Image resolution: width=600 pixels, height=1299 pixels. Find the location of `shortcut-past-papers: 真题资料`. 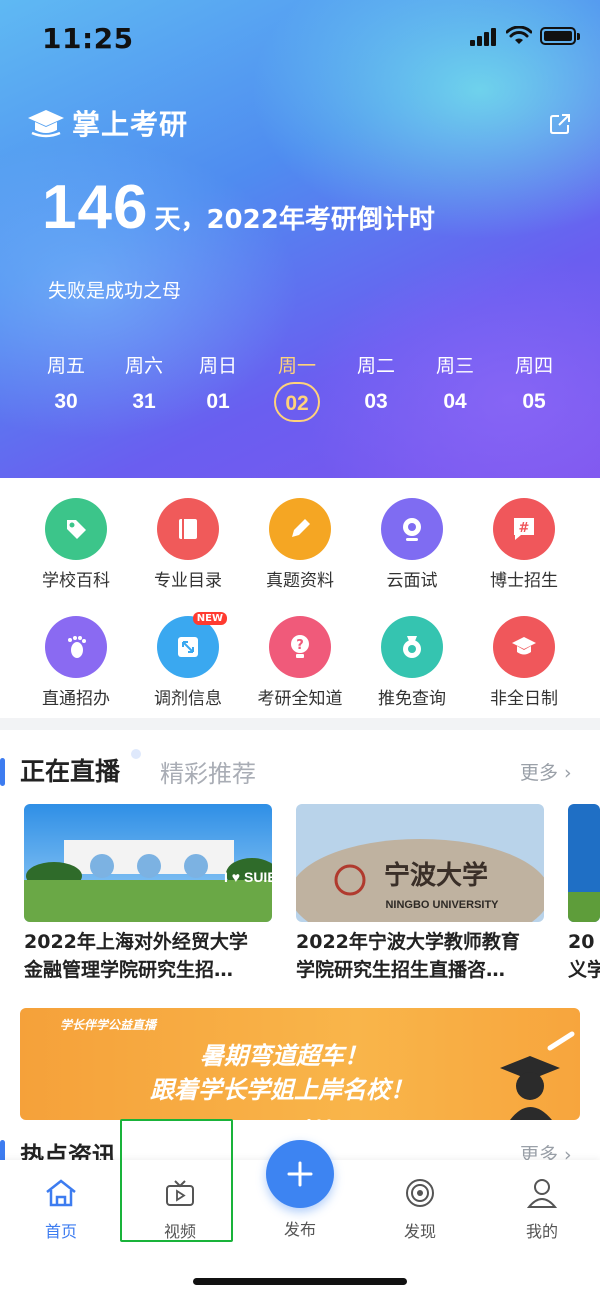

shortcut-past-papers: 真题资料 is located at coordinates (300, 544).